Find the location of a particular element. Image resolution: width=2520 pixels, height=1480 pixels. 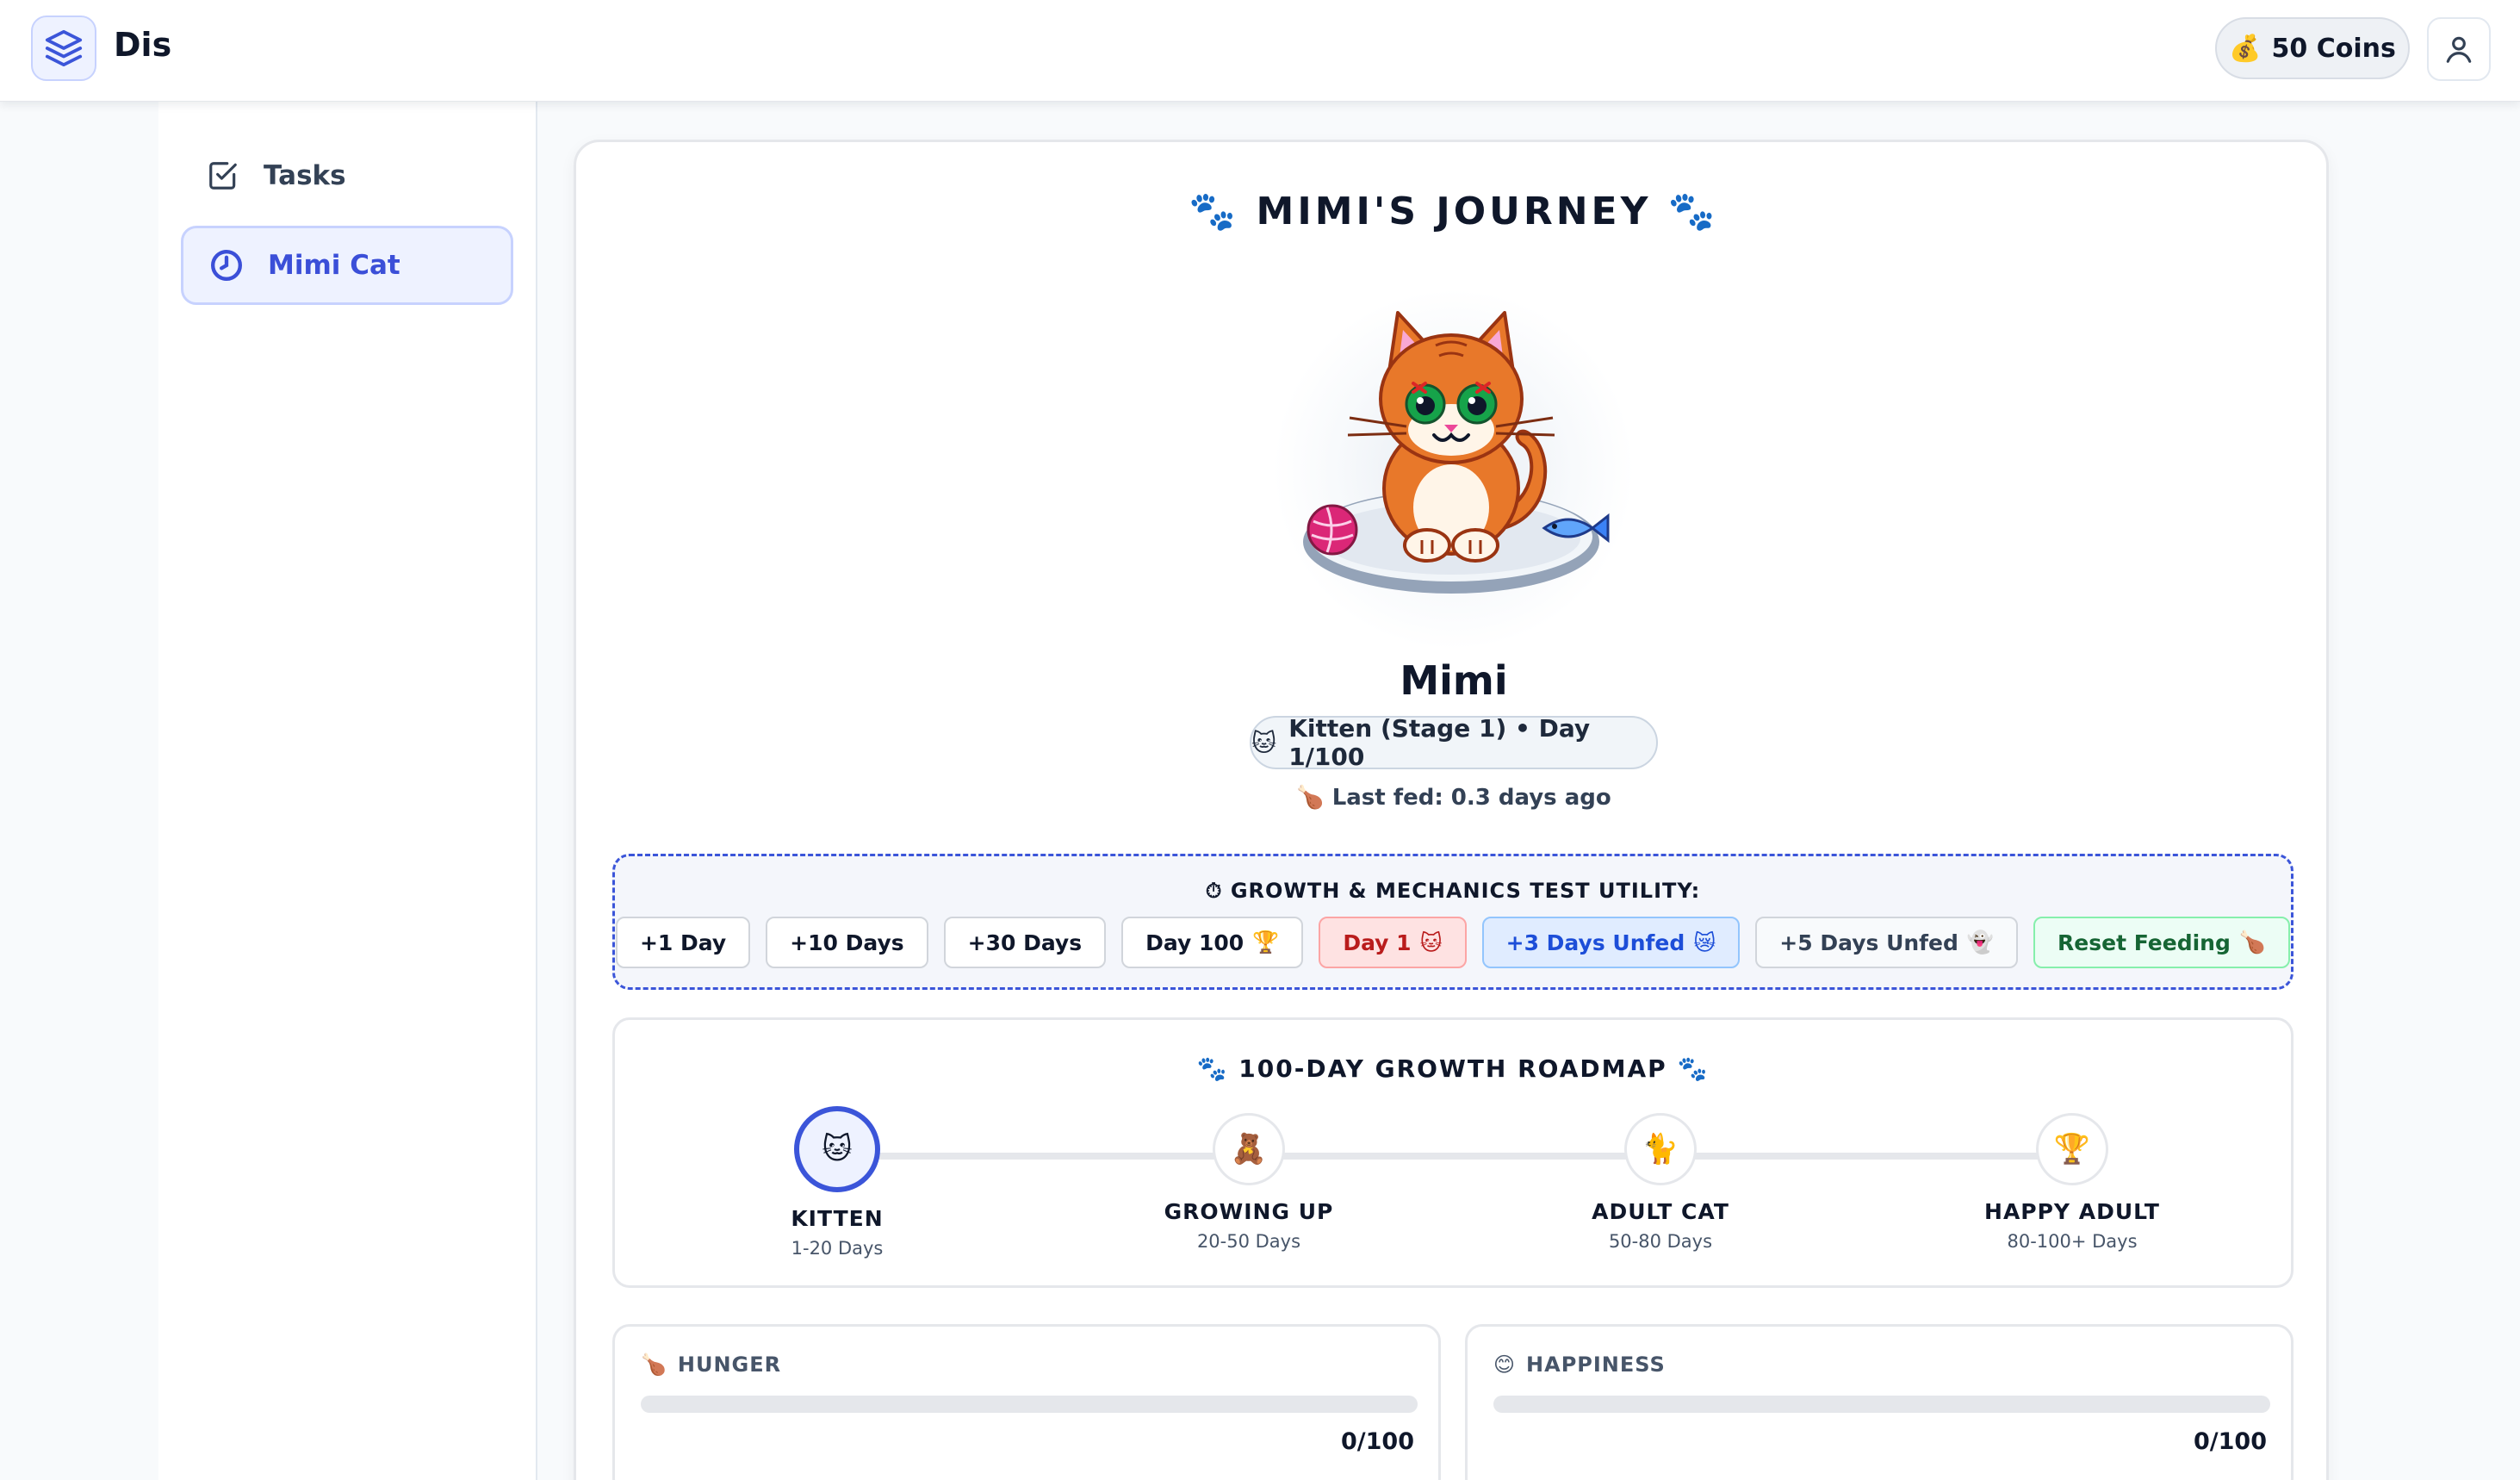

last-fed-status: 🍗 Last fed: 0.3 days ago is located at coordinates (1454, 798).